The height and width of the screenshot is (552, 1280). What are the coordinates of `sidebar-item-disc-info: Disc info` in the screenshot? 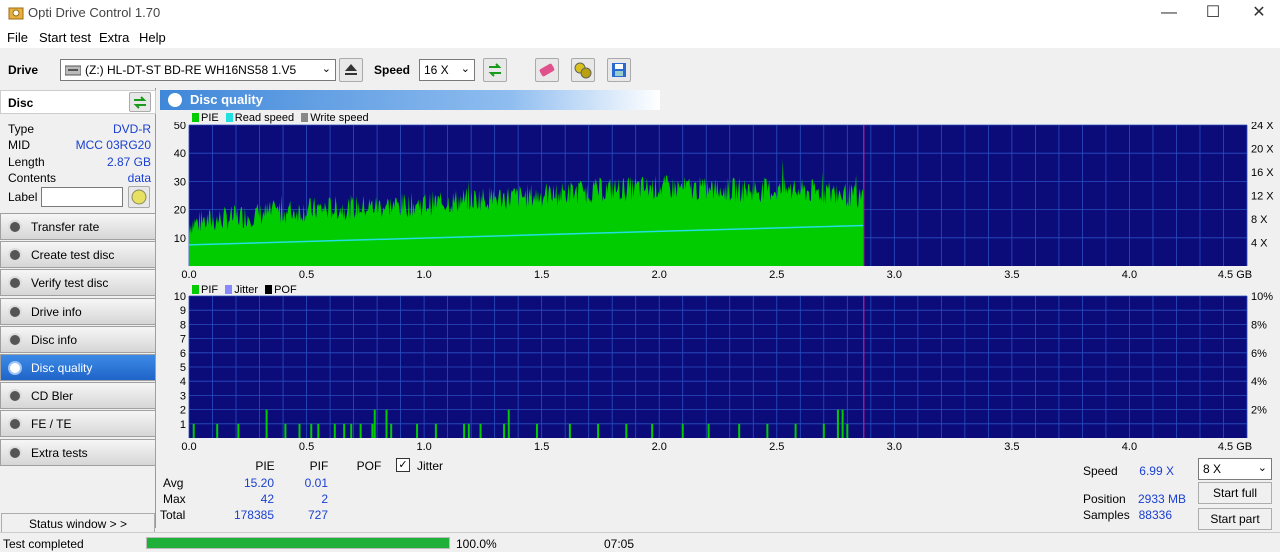 It's located at (78, 339).